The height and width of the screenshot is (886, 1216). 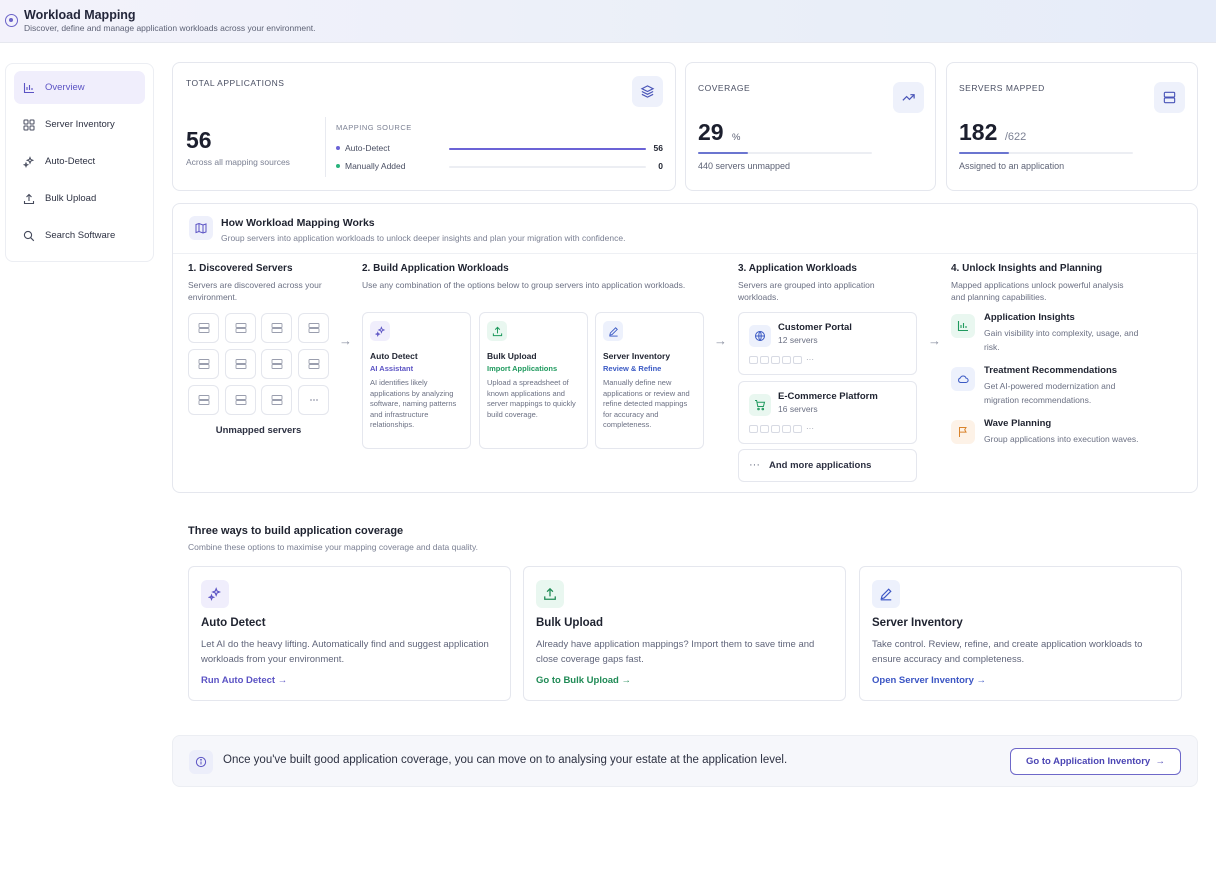 I want to click on workload-count: 12 servers, so click(x=798, y=340).